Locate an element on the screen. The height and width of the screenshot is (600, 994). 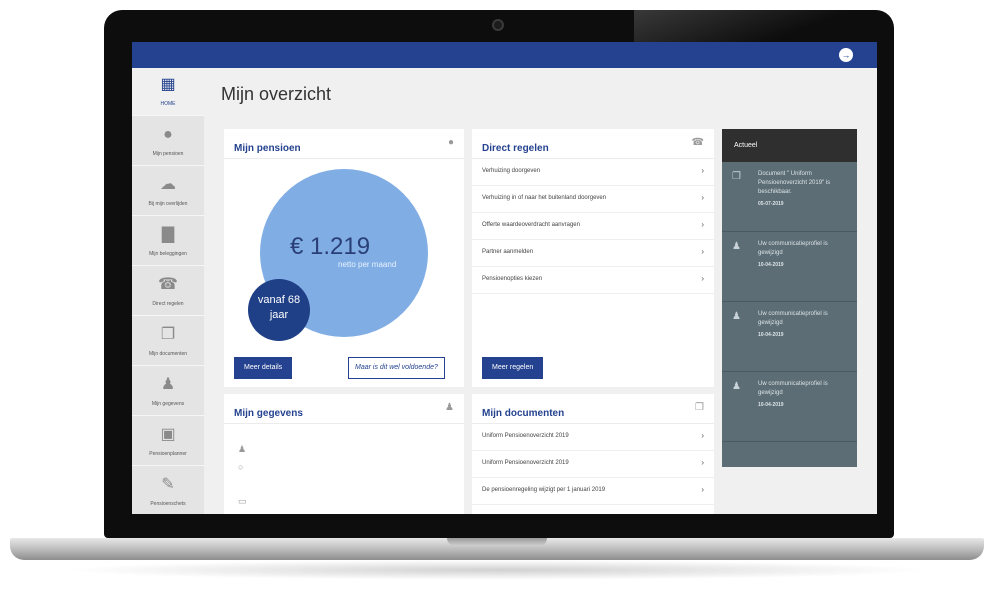
card-header: Mijn pensioen ● is located at coordinates (344, 144).